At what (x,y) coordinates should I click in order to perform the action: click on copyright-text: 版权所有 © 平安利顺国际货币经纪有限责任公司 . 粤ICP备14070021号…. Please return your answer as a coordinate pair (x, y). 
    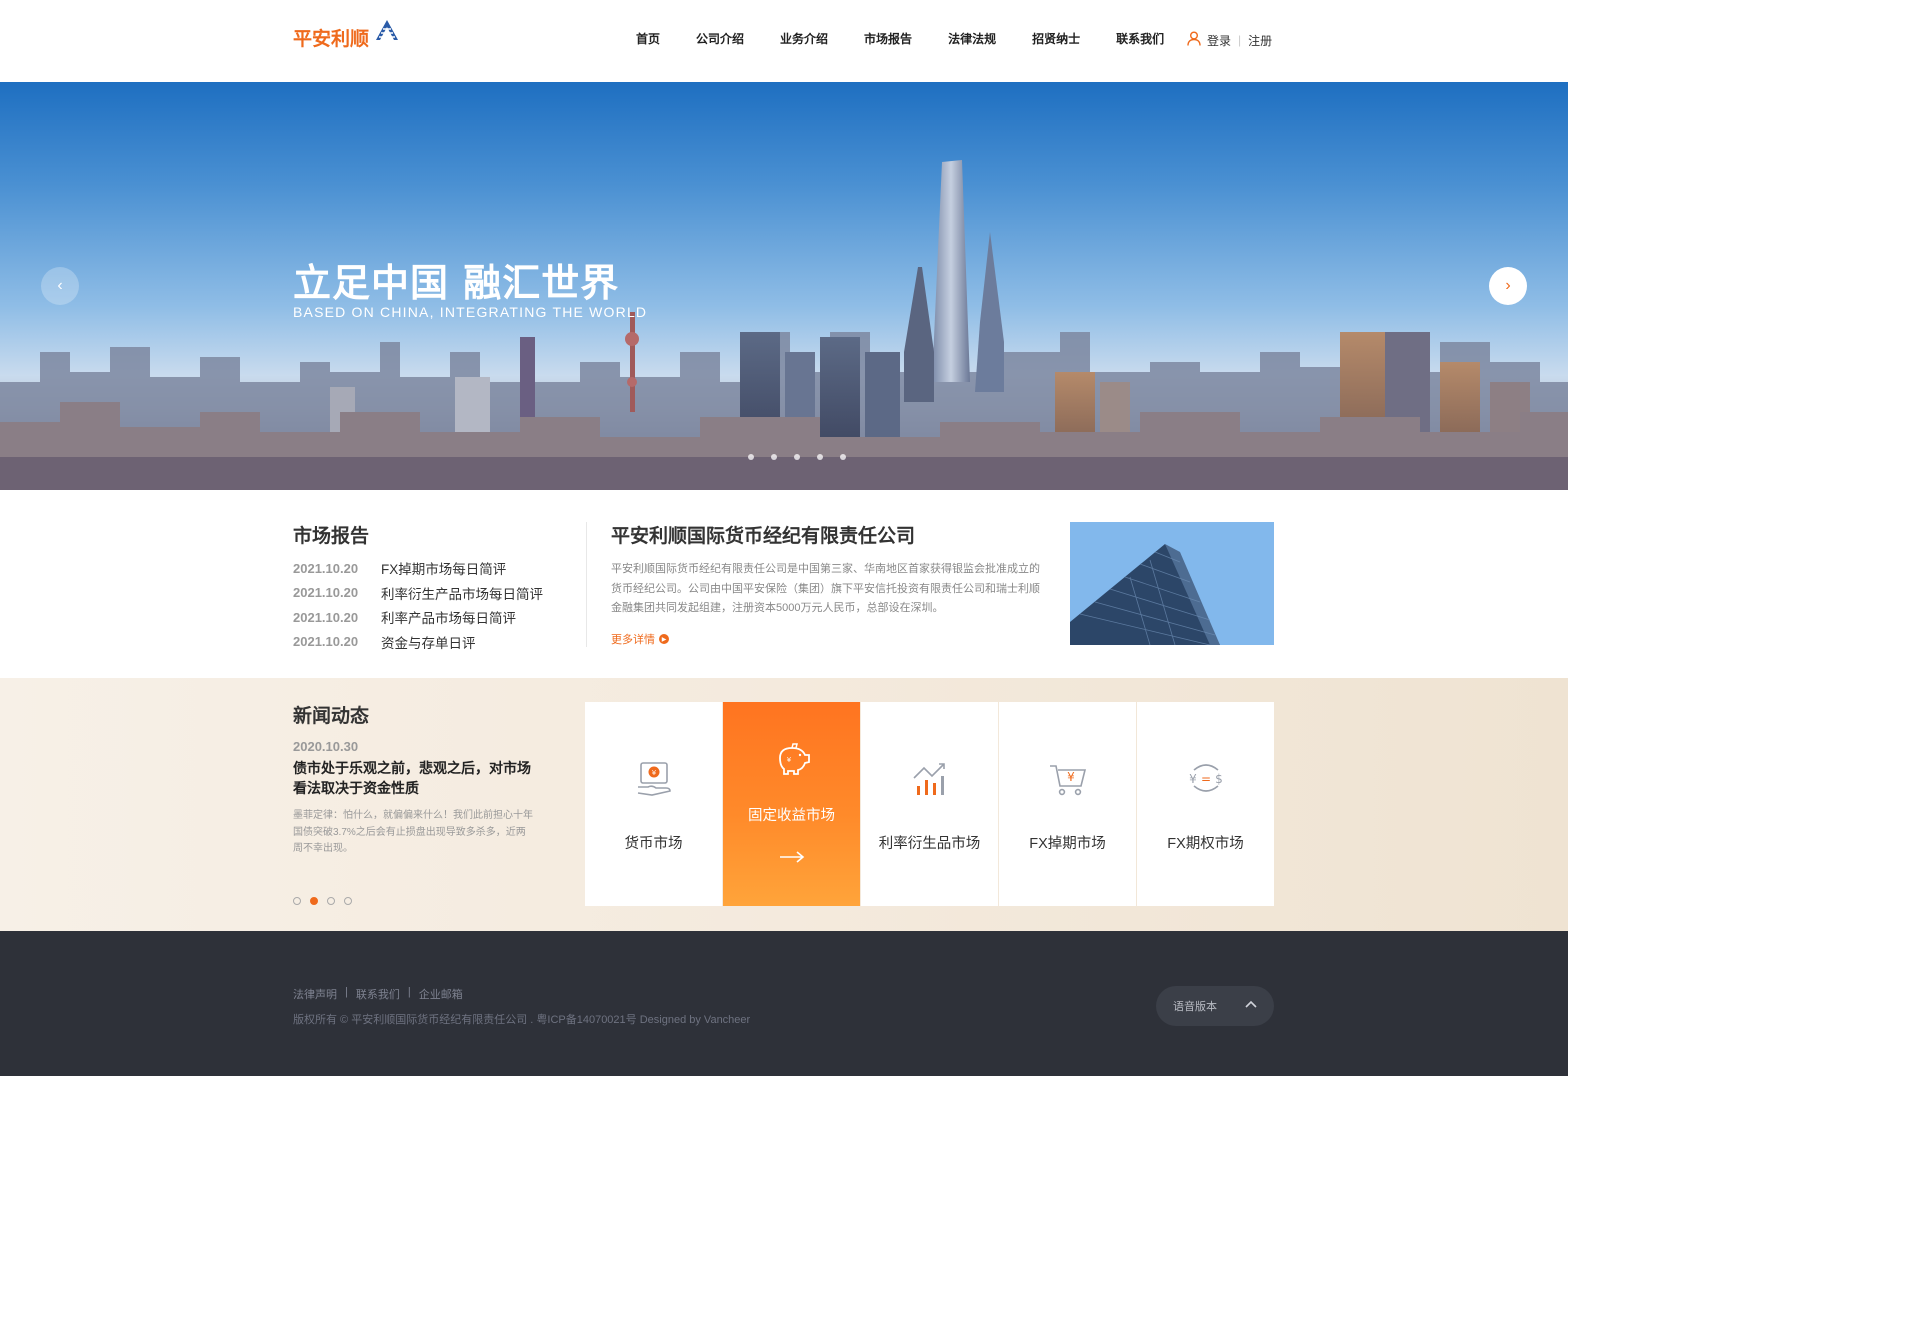
    Looking at the image, I should click on (522, 1020).